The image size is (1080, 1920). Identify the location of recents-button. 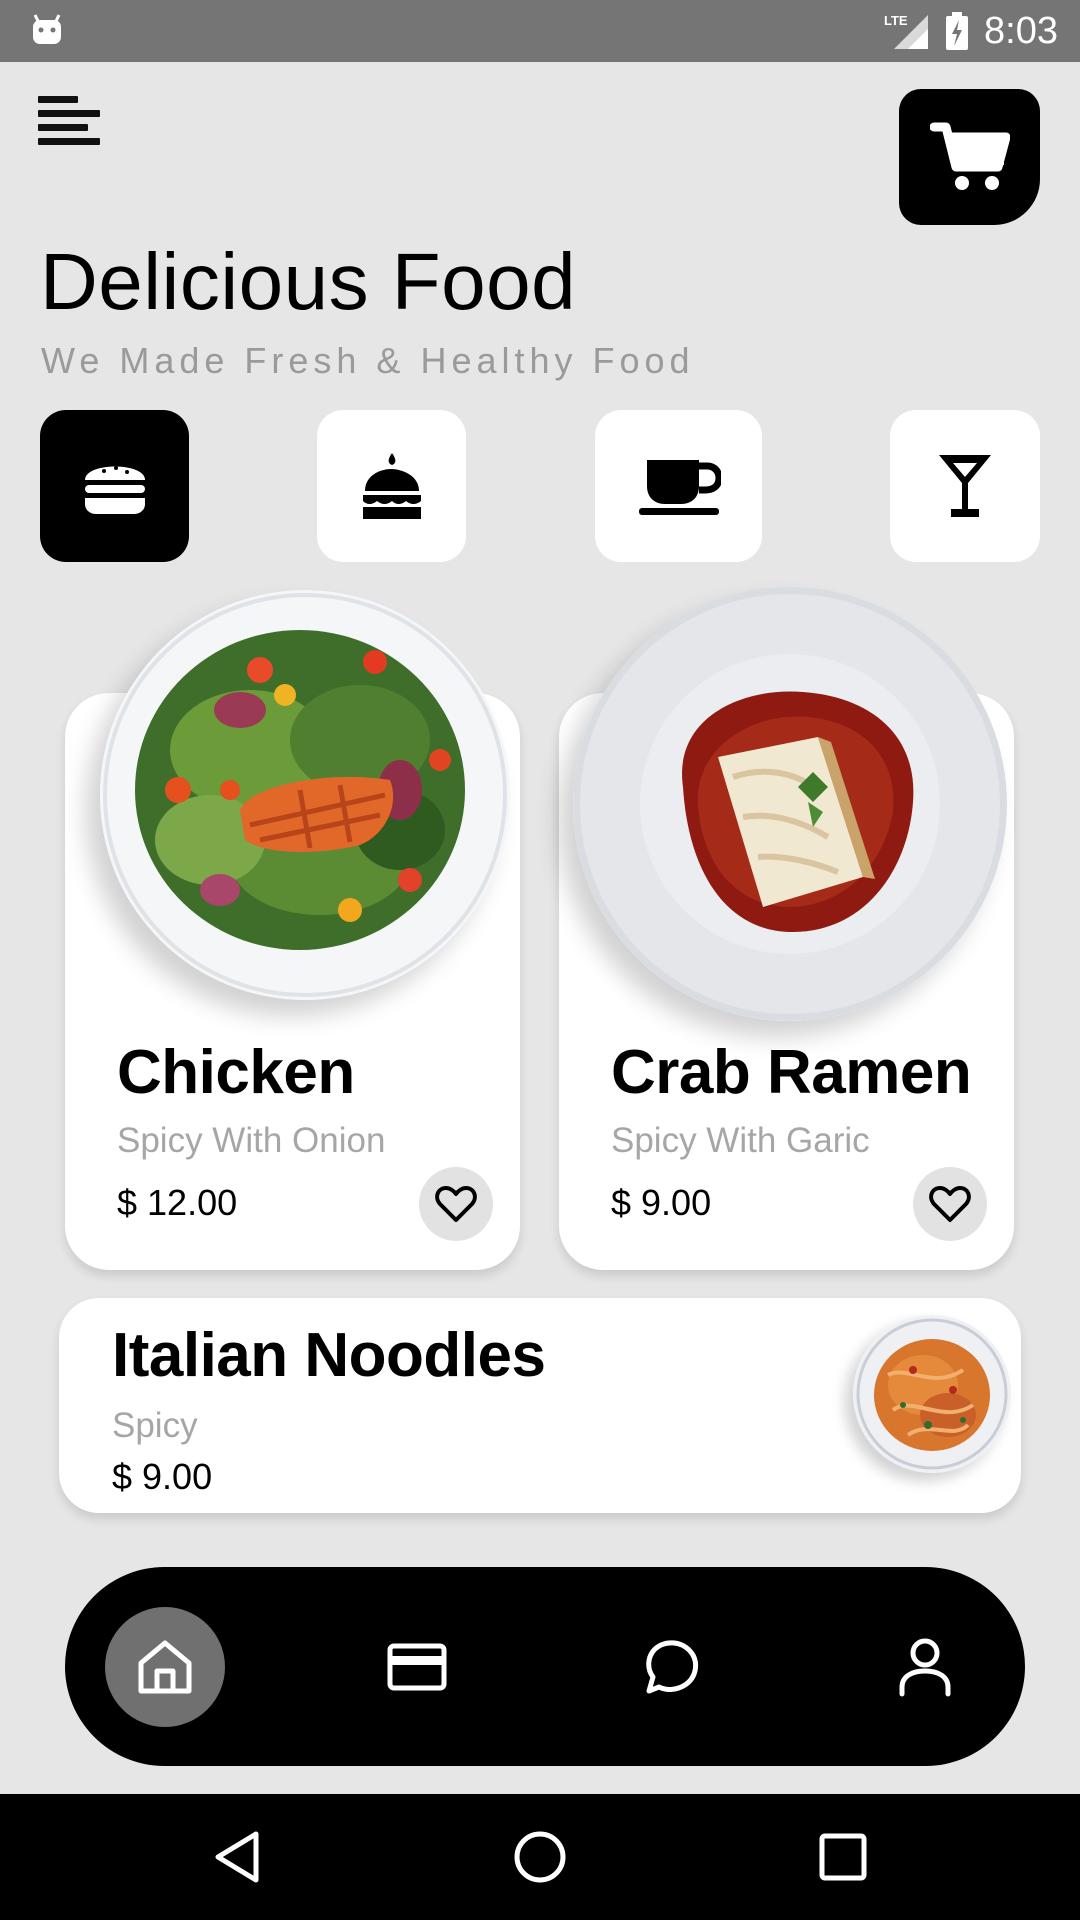
(843, 1857).